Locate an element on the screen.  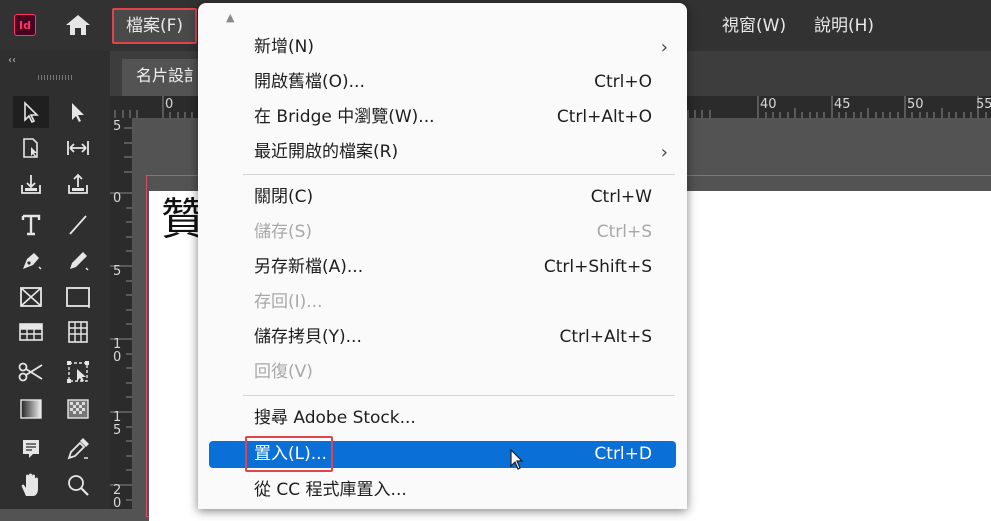
mouse-cursor-icon is located at coordinates (517, 459).